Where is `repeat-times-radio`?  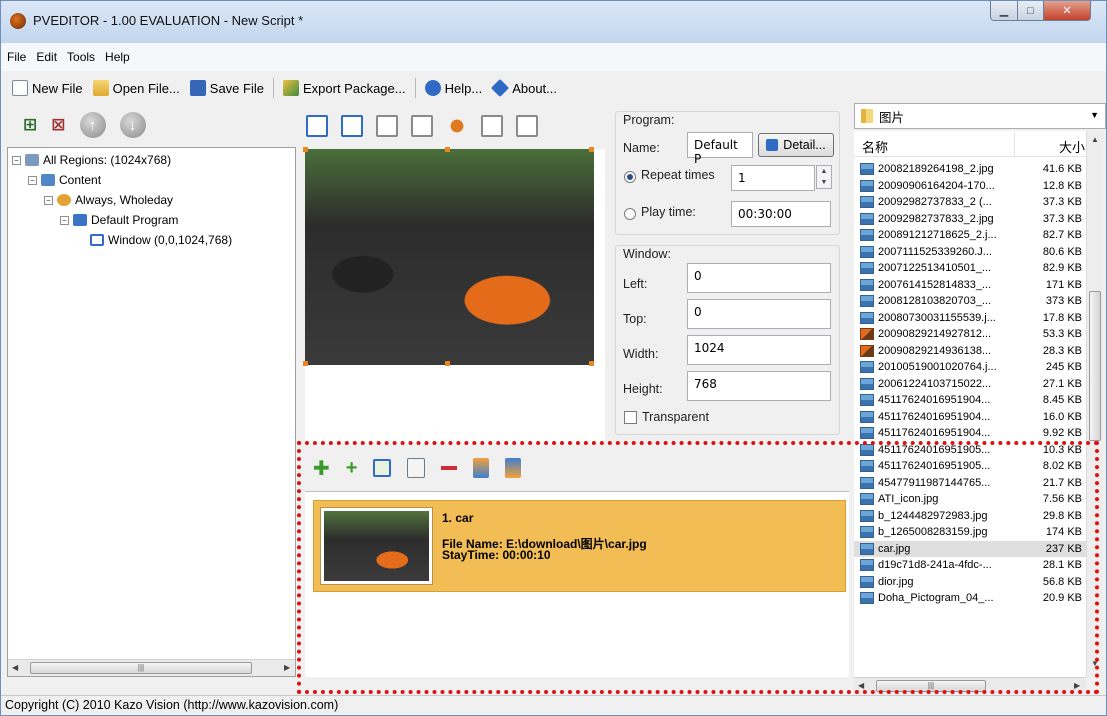
repeat-times-radio is located at coordinates (630, 177).